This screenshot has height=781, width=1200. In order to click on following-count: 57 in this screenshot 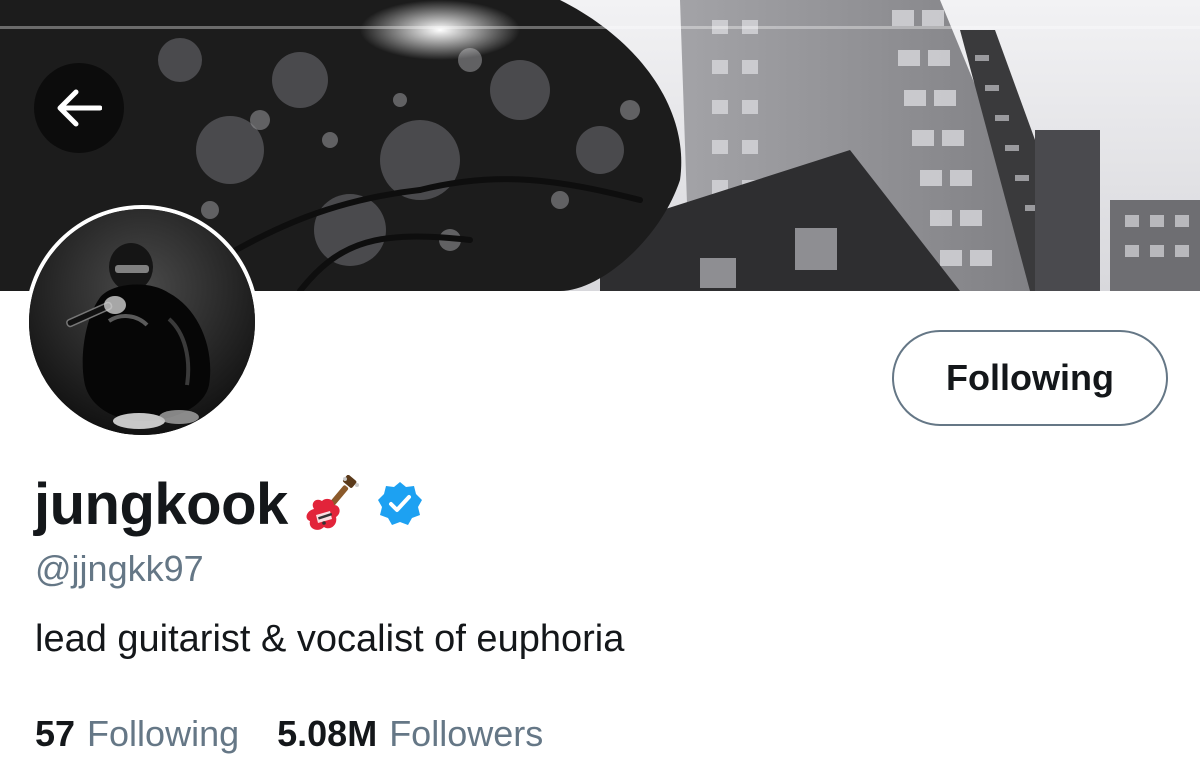, I will do `click(55, 733)`.